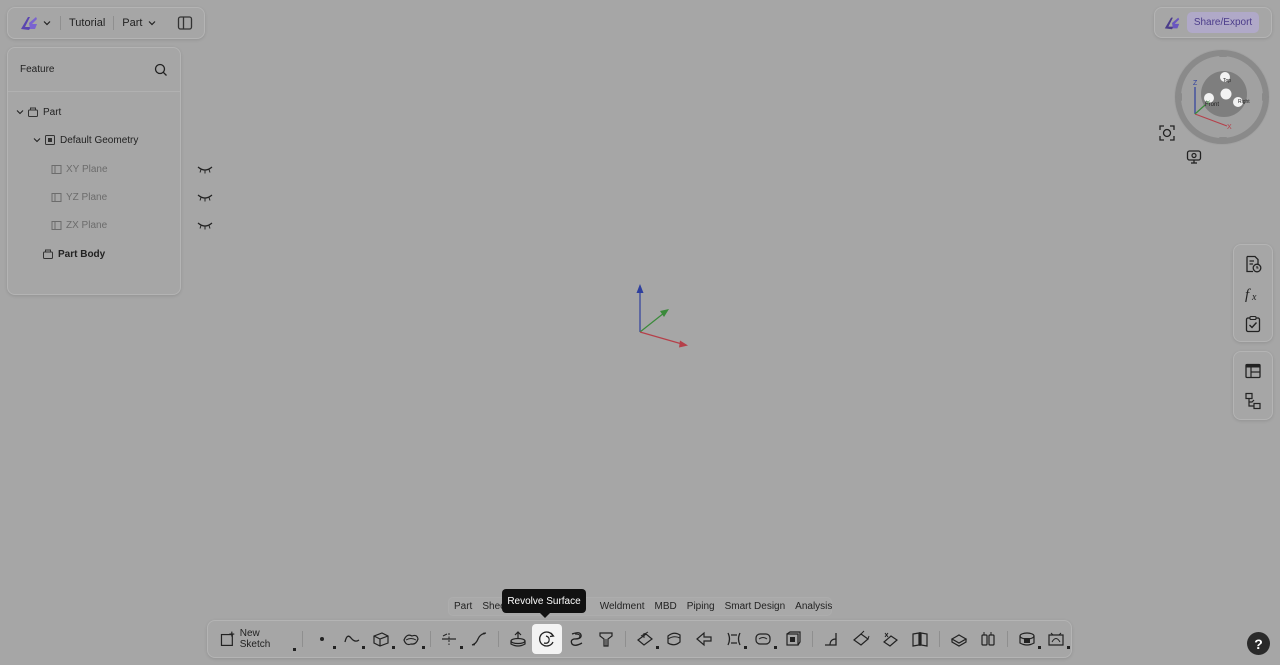 This screenshot has width=1280, height=665. I want to click on app-logo-icon, so click(29, 23).